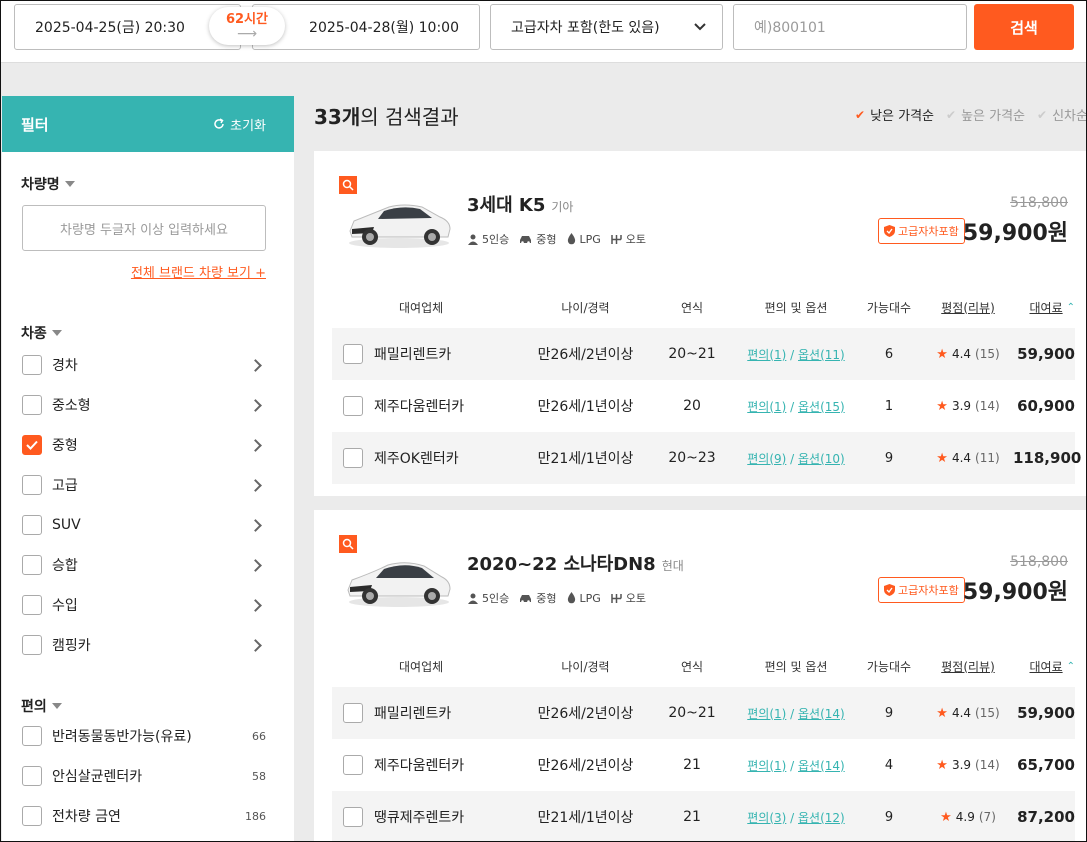  Describe the element at coordinates (41, 333) in the screenshot. I see `car-type-section-toggle: 차종` at that location.